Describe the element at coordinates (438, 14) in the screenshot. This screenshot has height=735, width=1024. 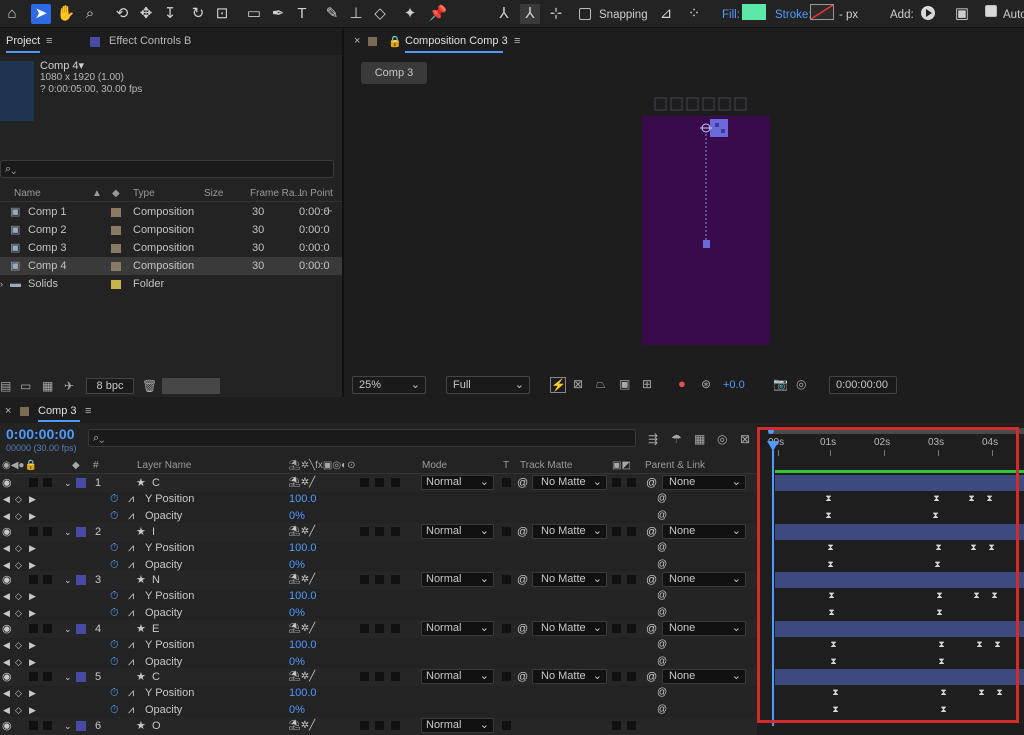
I see `puppet-pin-icon: 📌` at that location.